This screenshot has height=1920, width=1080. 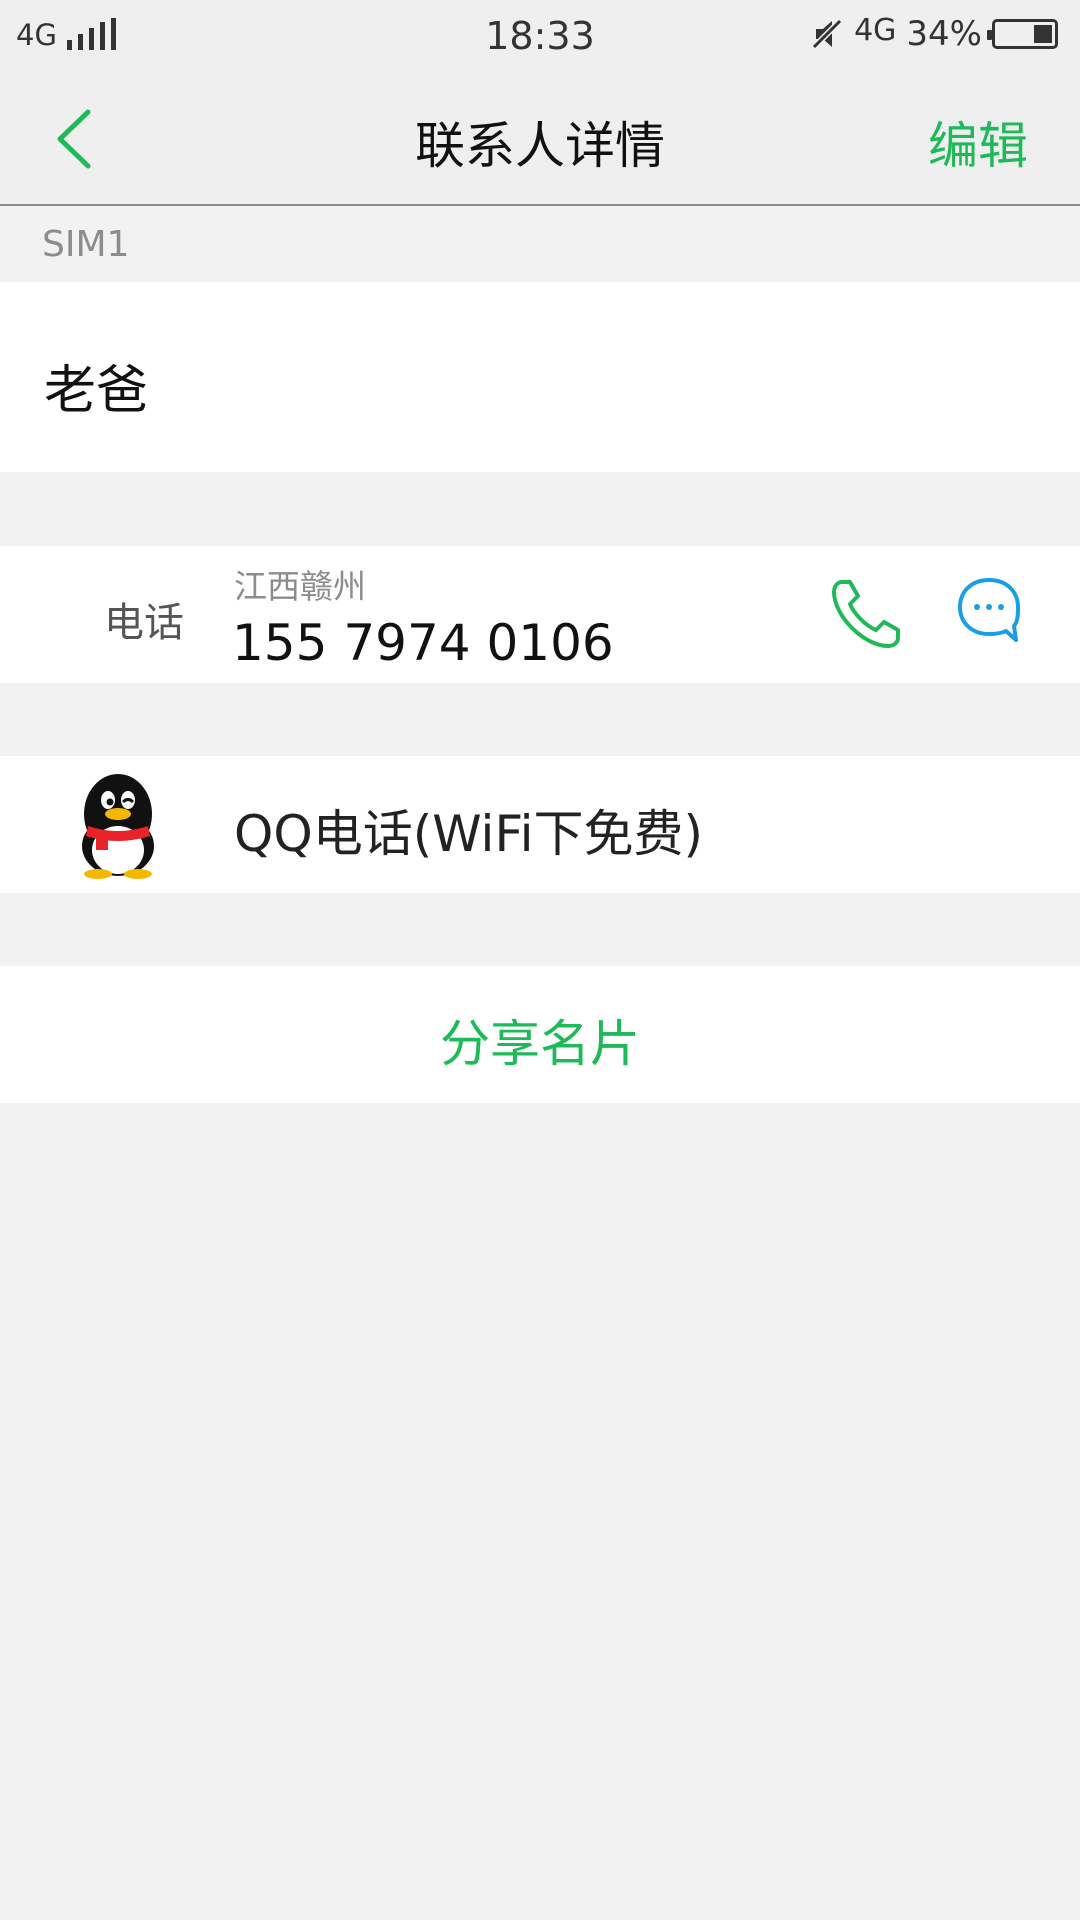 What do you see at coordinates (86, 244) in the screenshot?
I see `sim-label: SIM1` at bounding box center [86, 244].